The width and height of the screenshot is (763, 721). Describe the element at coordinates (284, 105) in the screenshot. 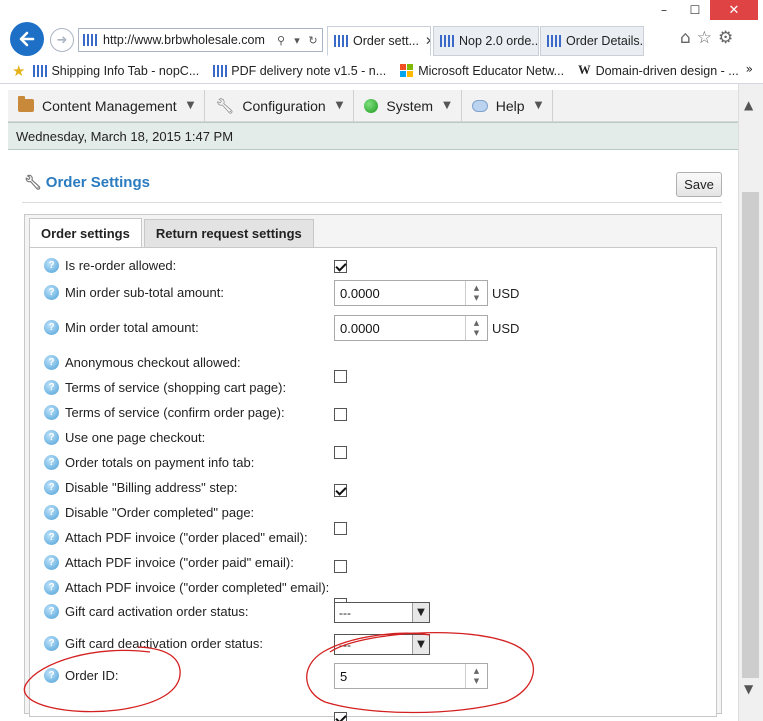

I see `menu-label: Configuration` at that location.